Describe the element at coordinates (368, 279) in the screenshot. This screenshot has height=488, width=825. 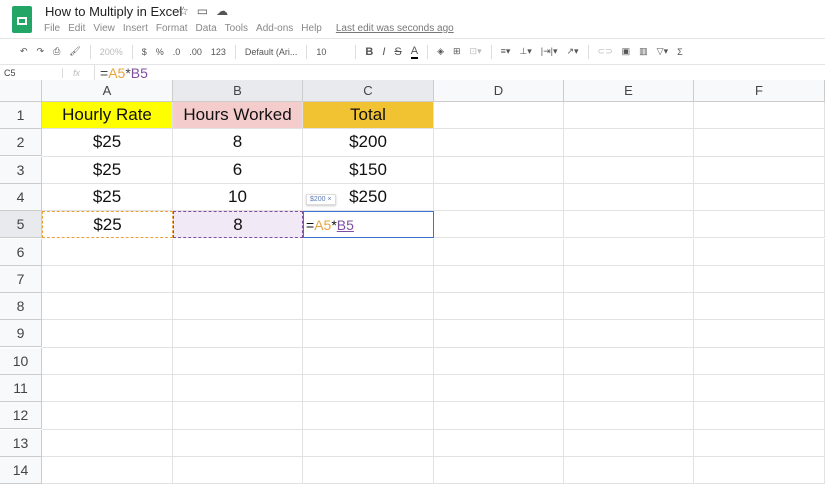
I see `cell-C7` at that location.